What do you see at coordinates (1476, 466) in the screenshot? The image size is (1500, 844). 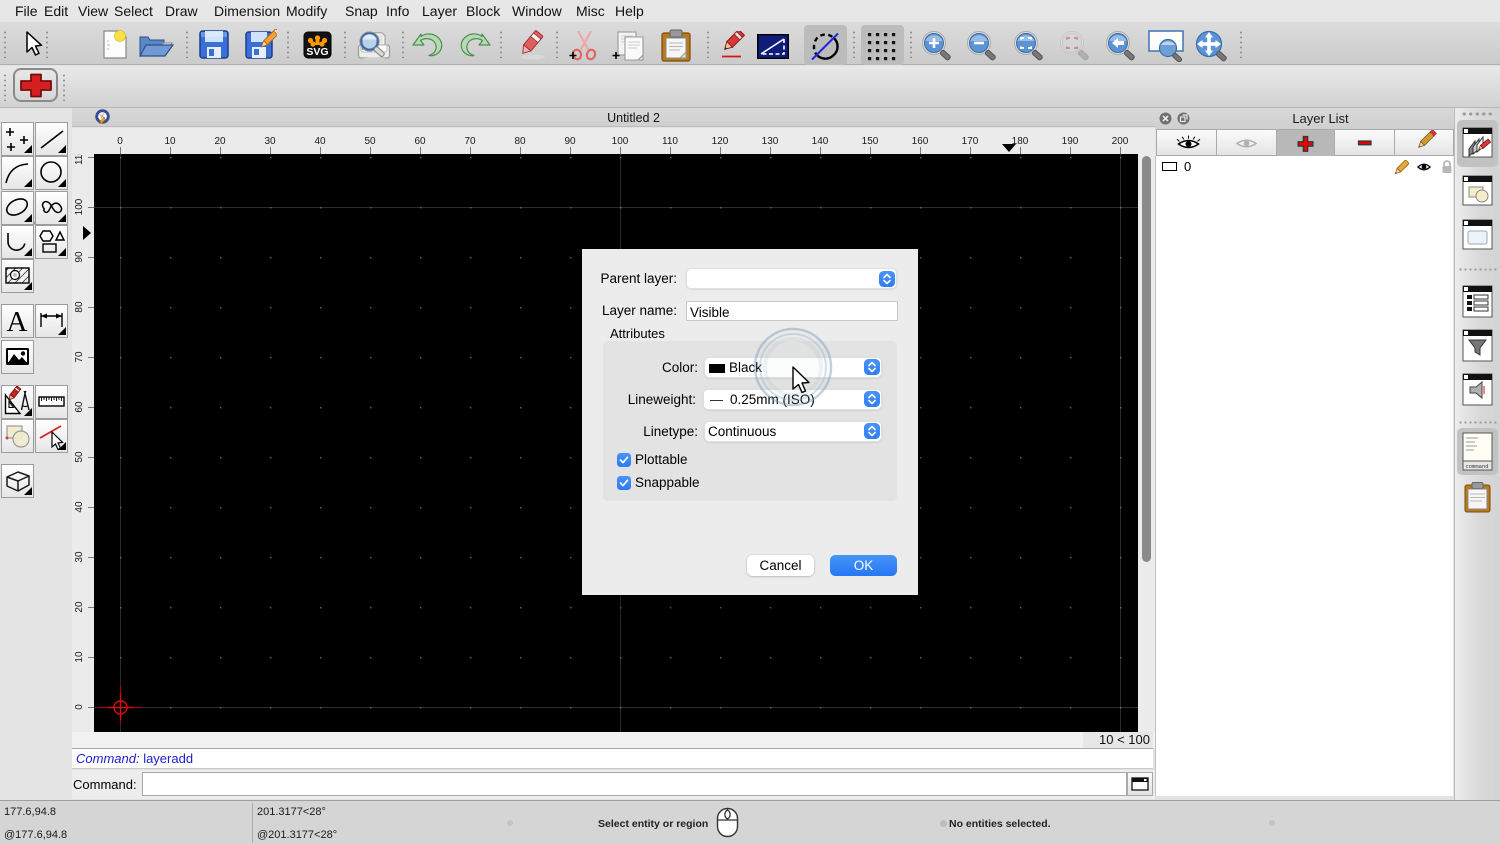 I see `svg-text: command` at bounding box center [1476, 466].